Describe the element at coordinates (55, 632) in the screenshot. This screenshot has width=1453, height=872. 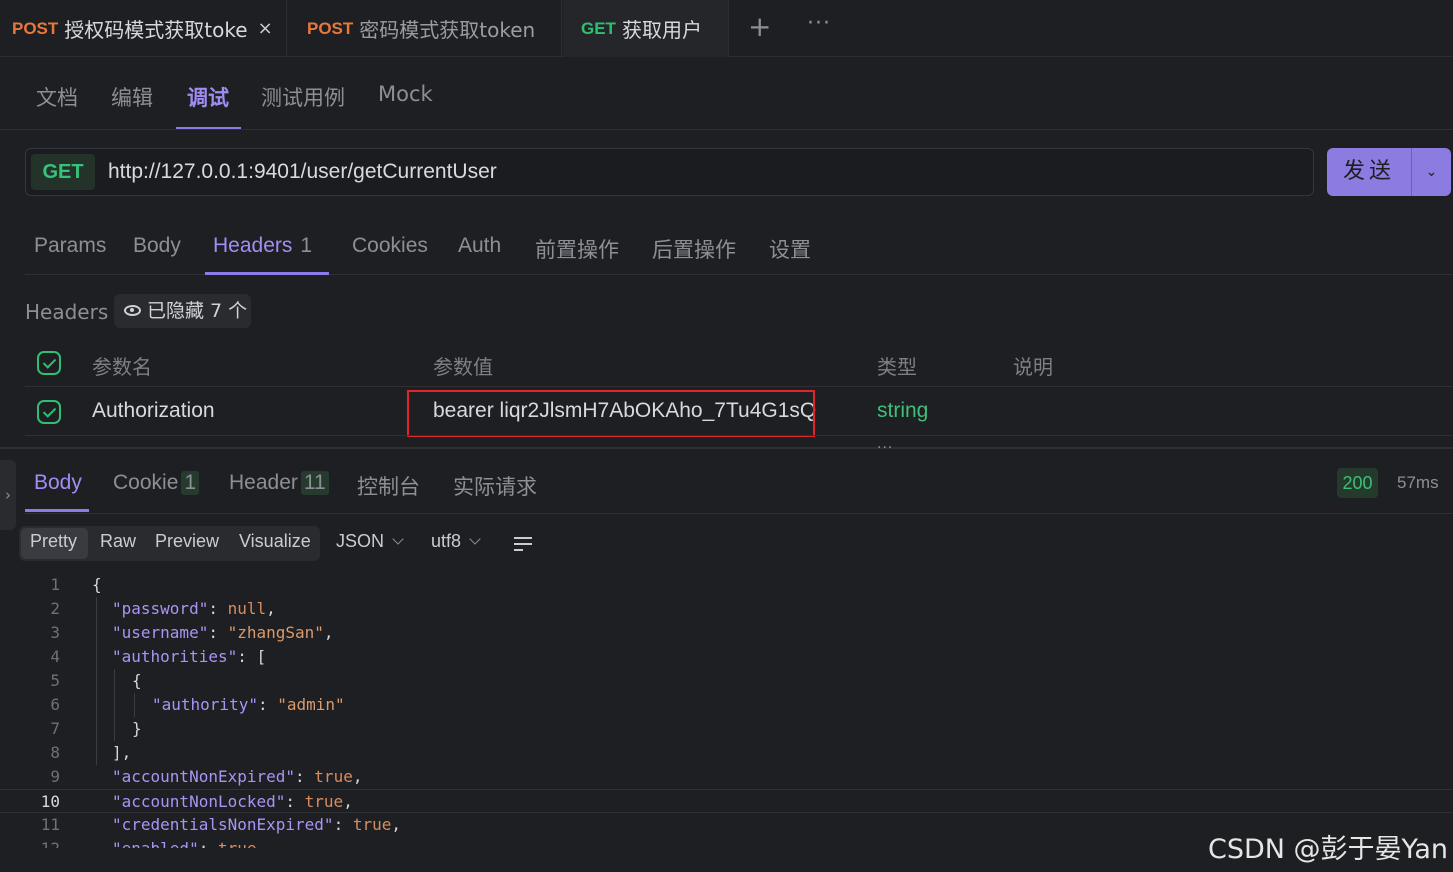
I see `line-number: 3` at that location.